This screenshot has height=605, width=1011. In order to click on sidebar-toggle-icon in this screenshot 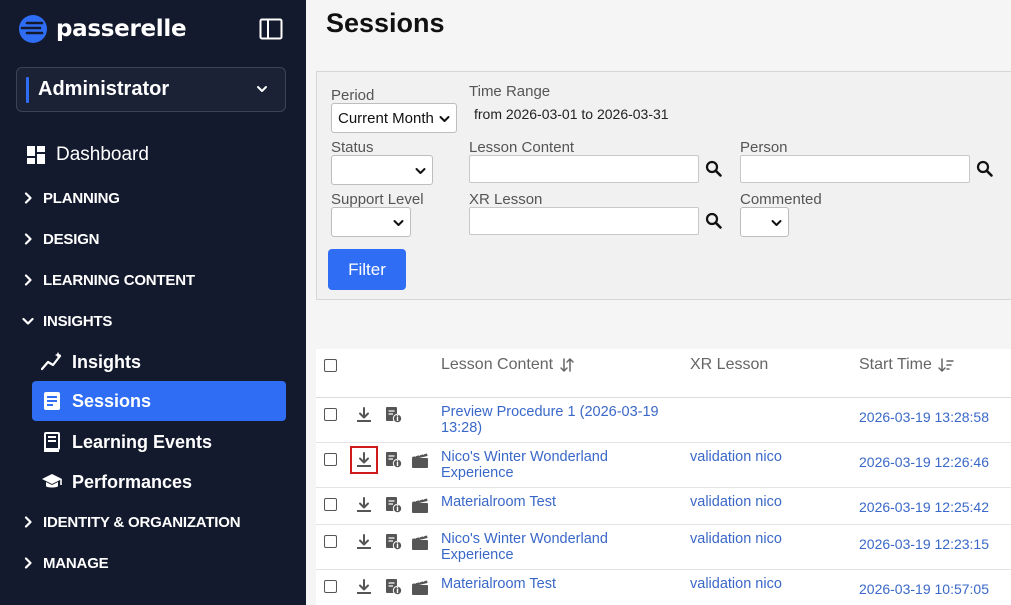, I will do `click(271, 29)`.